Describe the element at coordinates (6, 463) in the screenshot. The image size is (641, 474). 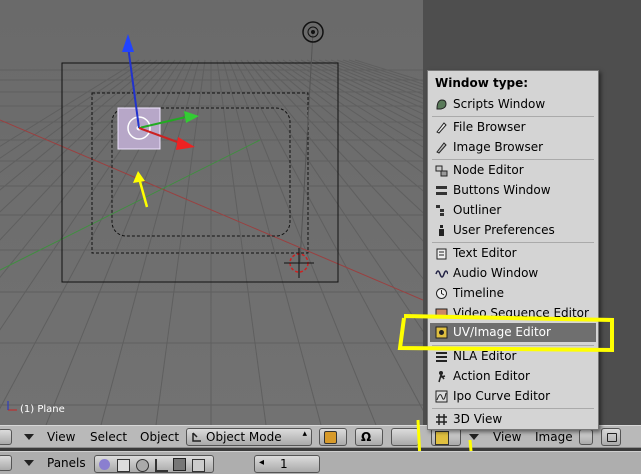
I see `window-type-button-buttons` at that location.